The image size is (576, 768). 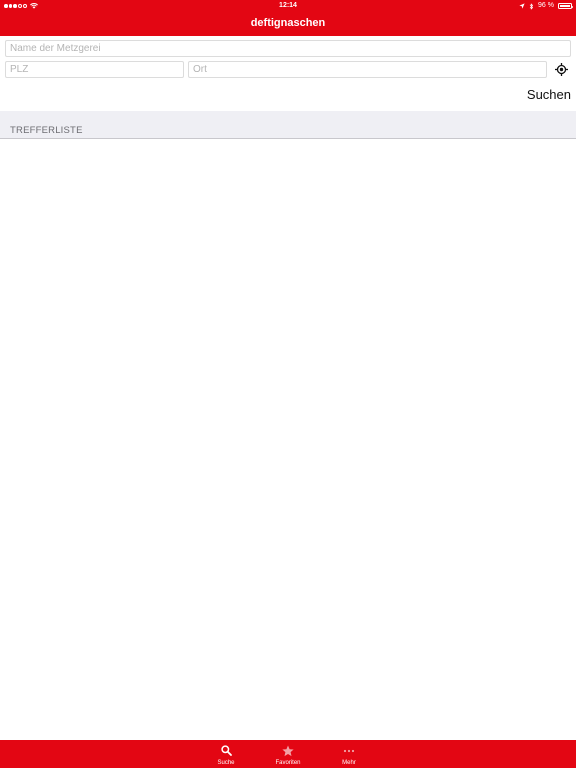 I want to click on tab-bar: Suche Favoriten Mehr, so click(x=288, y=754).